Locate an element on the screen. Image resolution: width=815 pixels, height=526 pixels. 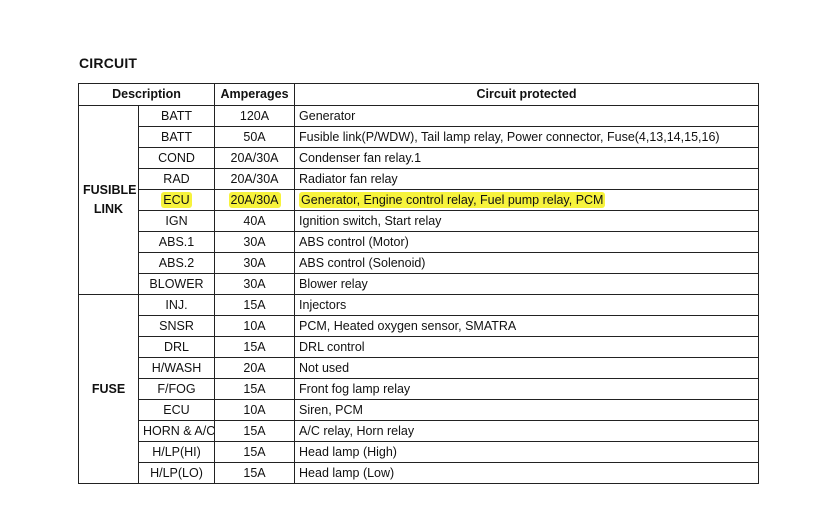
amperage-cell-text: 40A is located at coordinates (254, 220).